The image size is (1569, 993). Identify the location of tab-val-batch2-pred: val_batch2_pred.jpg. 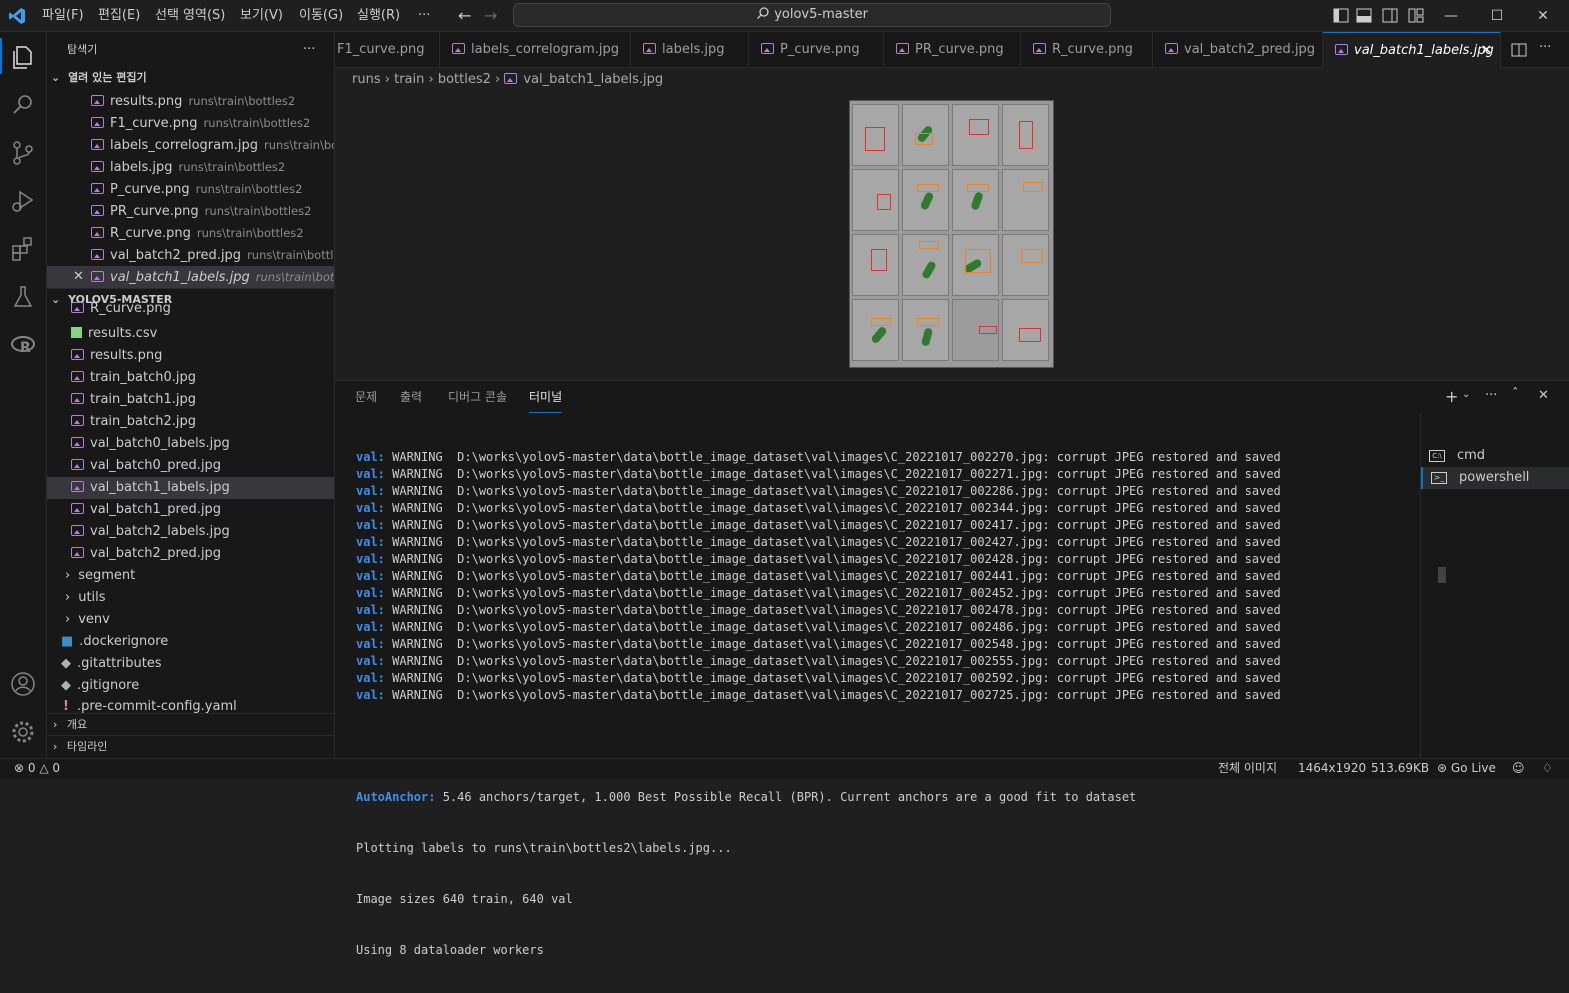
(1238, 50).